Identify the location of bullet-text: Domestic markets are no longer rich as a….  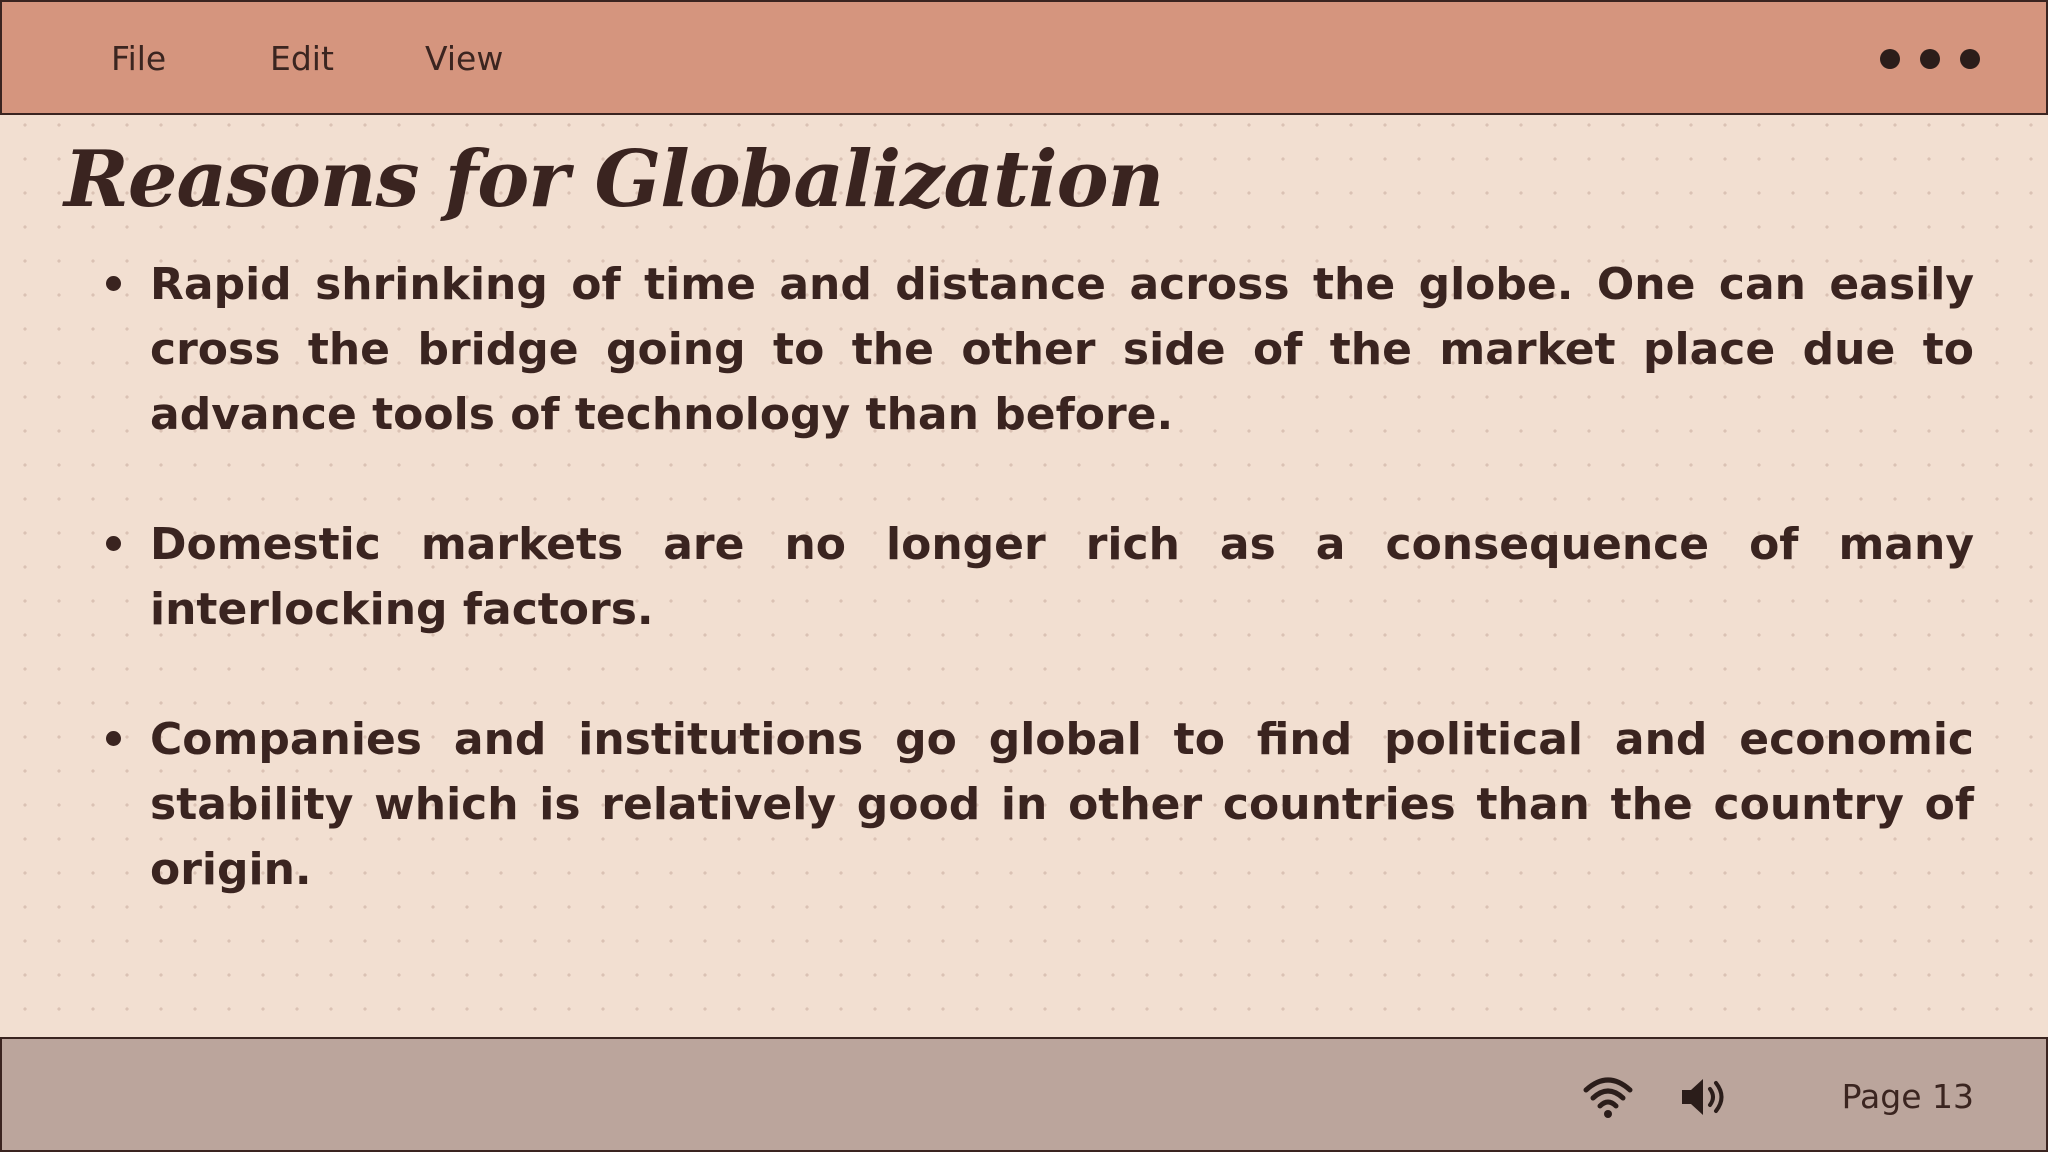
(1062, 577).